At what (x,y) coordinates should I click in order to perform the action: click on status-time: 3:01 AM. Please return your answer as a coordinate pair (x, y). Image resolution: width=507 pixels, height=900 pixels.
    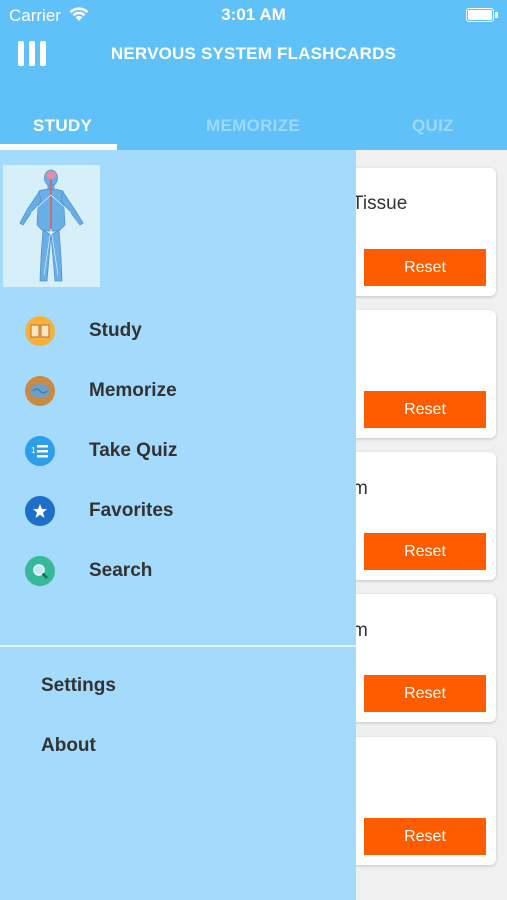
    Looking at the image, I should click on (253, 14).